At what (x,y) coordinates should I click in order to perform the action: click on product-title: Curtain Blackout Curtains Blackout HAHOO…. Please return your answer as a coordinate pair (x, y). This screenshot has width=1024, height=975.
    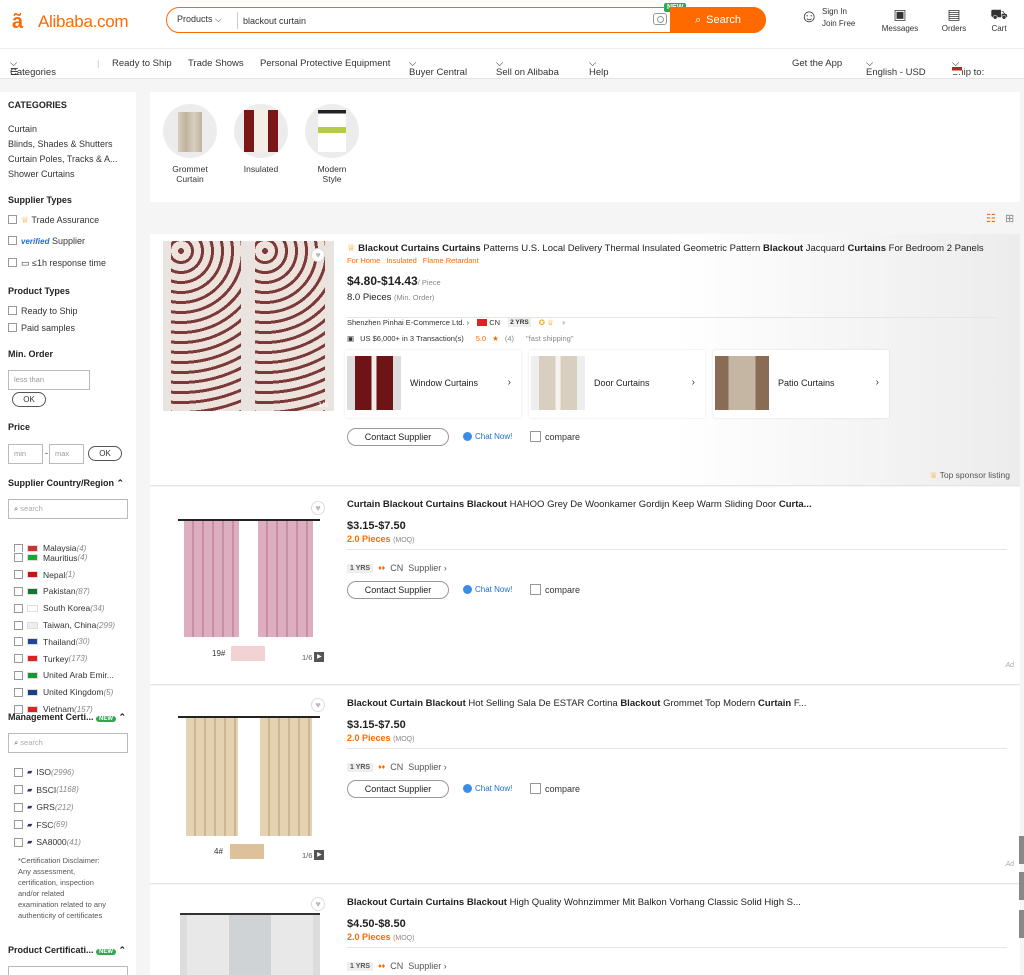
    Looking at the image, I should click on (677, 504).